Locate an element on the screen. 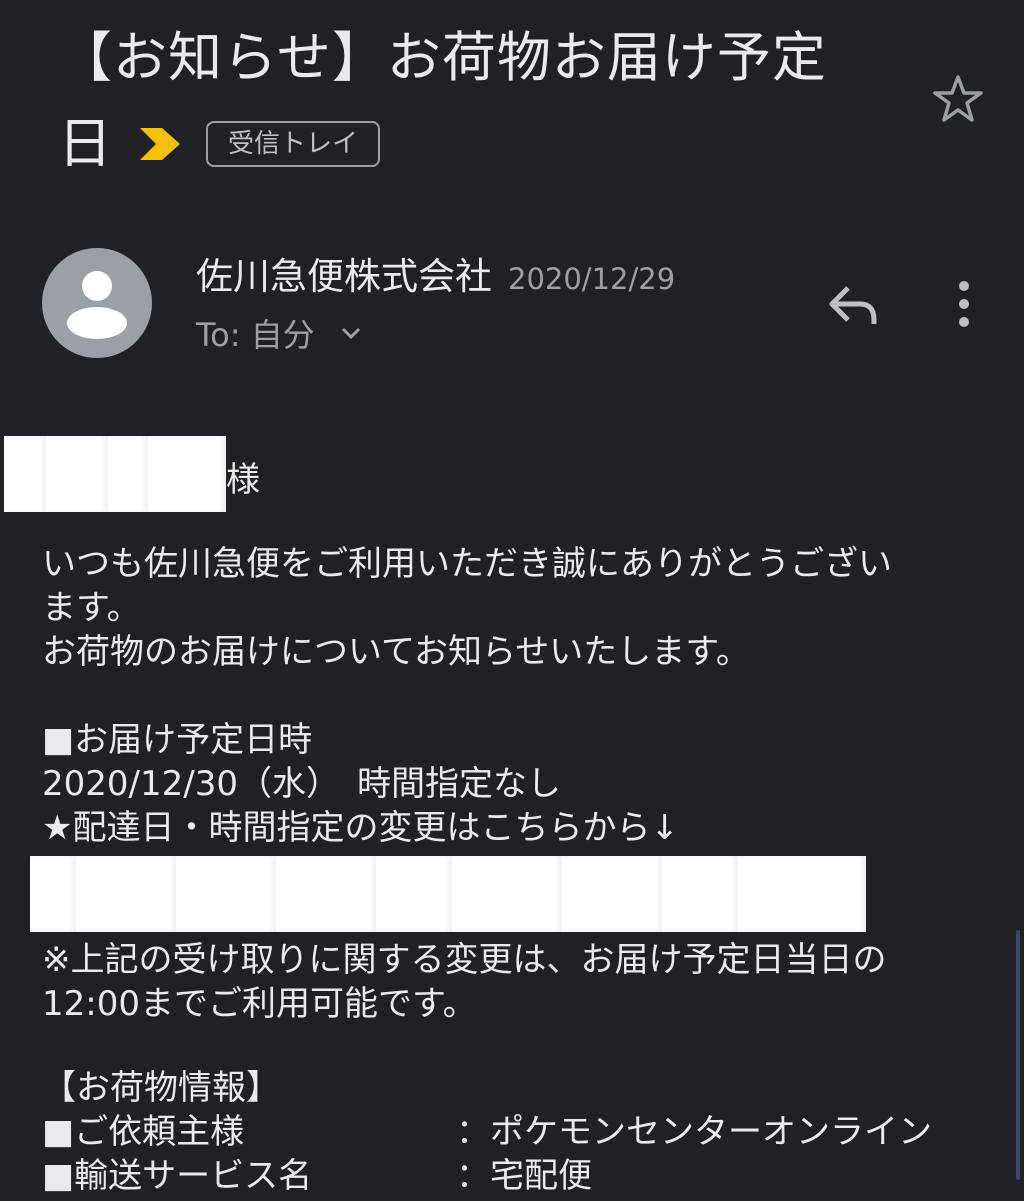 This screenshot has width=1024, height=1201. info-key: ■輸送サービス名 is located at coordinates (177, 1176).